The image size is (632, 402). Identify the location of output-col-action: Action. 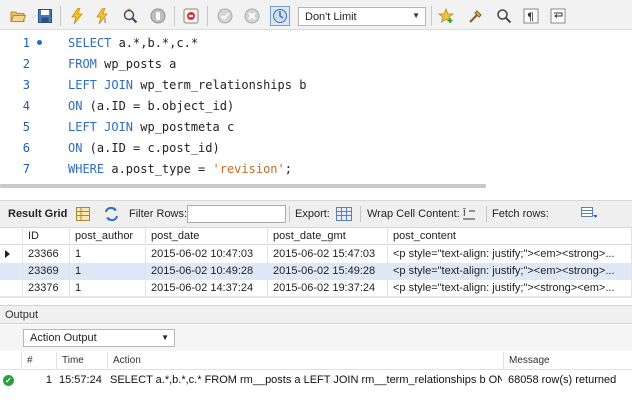
(306, 361).